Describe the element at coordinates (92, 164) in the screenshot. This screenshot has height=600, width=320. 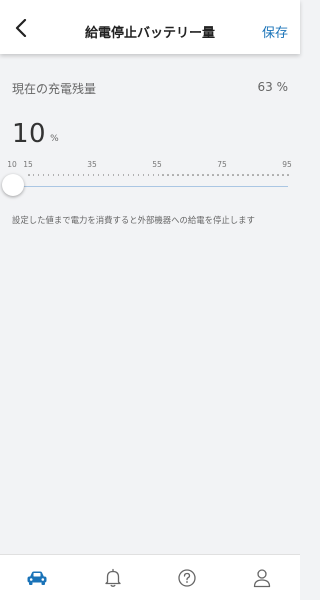
I see `tick-label-35: 35` at that location.